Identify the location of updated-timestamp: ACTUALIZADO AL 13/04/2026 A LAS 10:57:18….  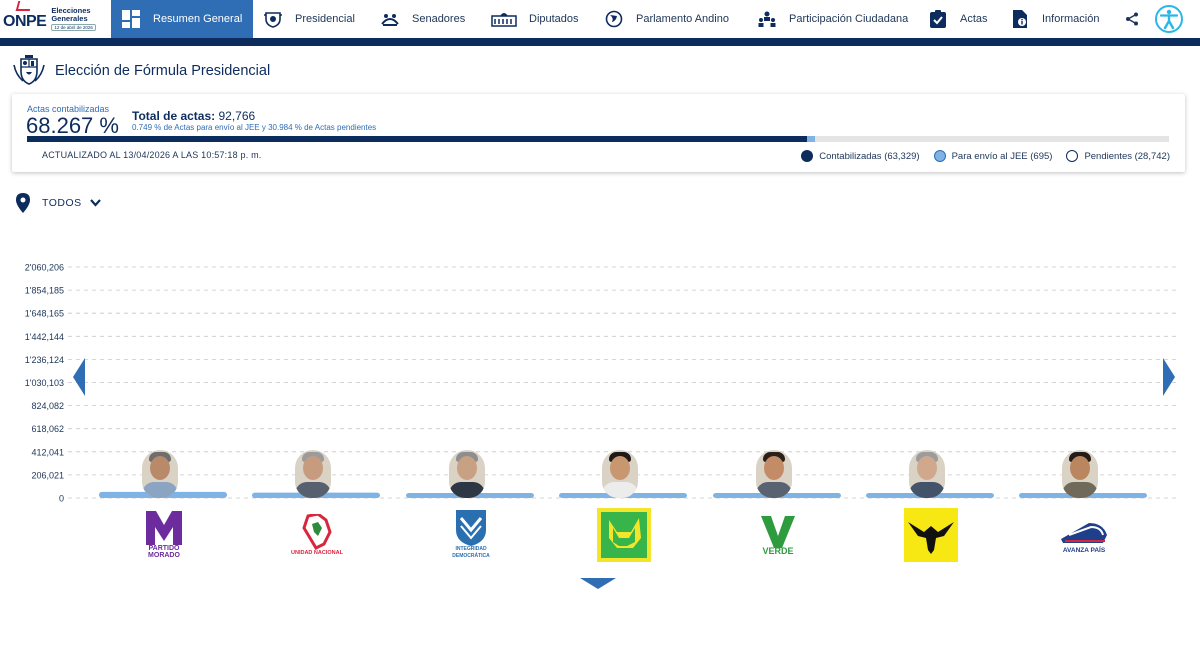
(152, 155).